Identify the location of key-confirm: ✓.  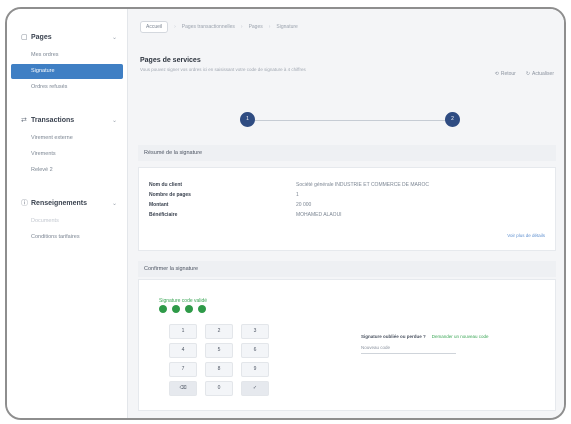
(255, 388).